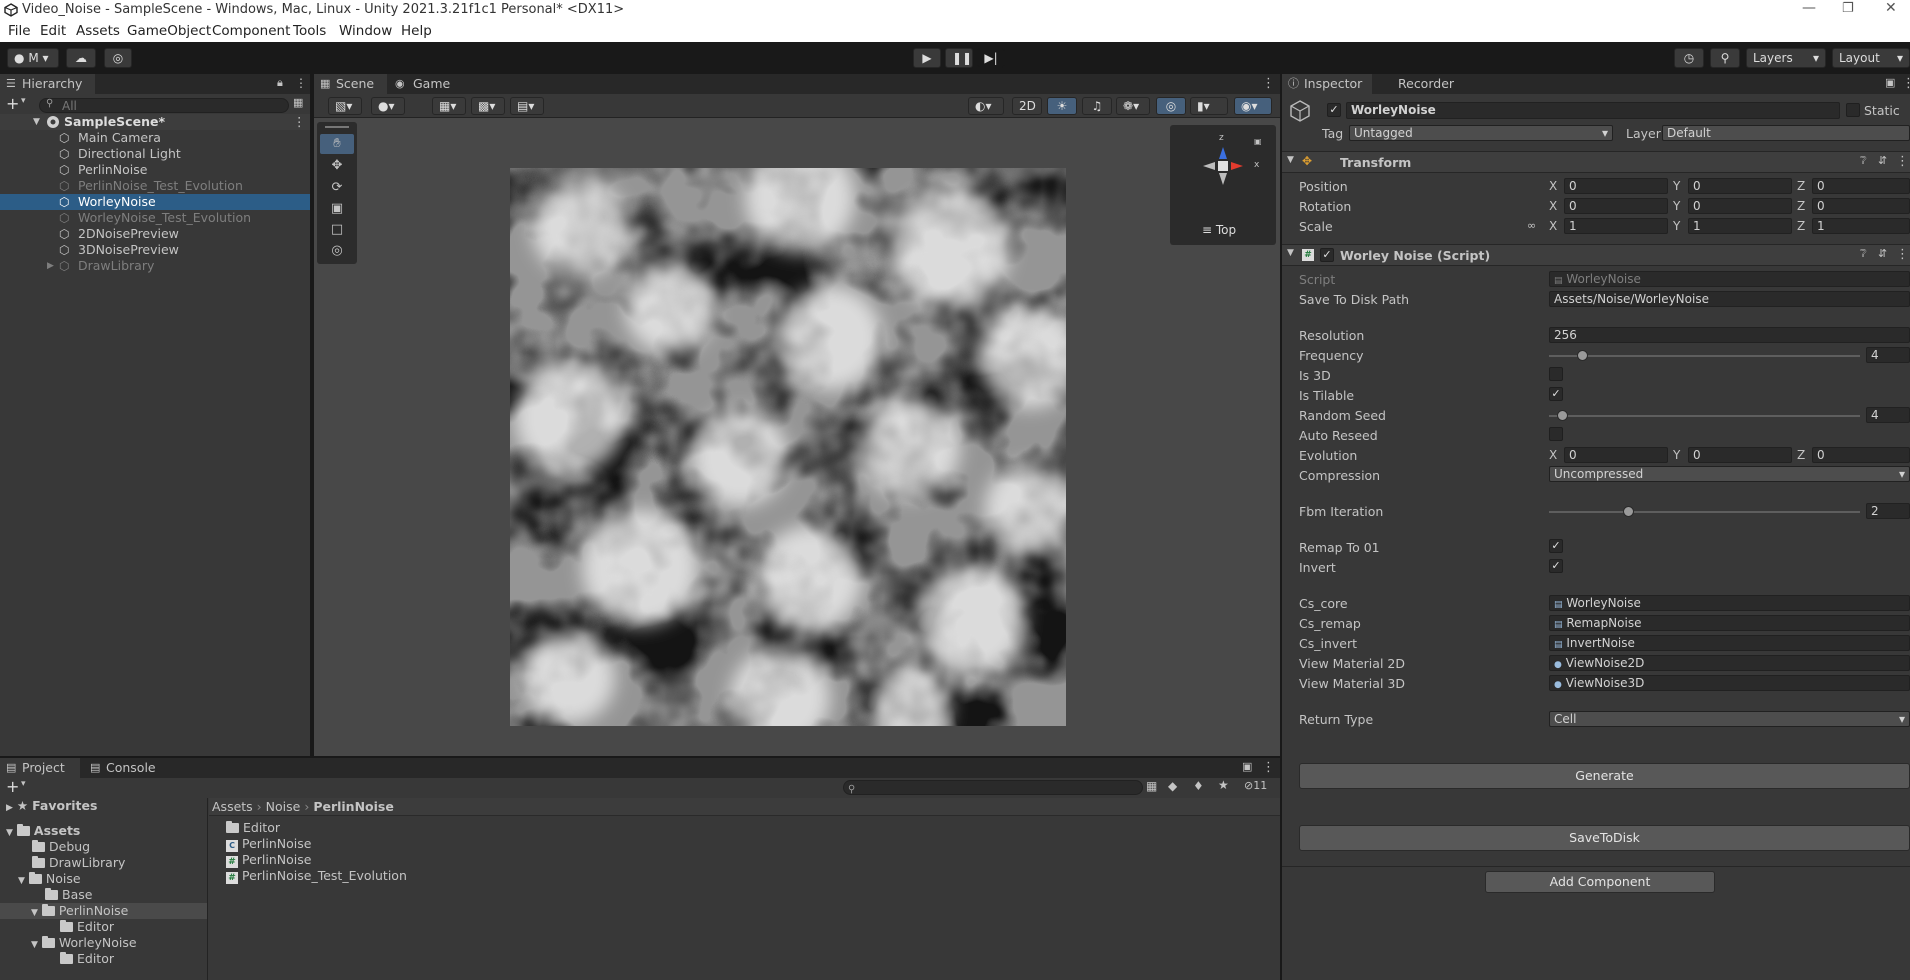 This screenshot has height=980, width=1910. Describe the element at coordinates (1861, 186) in the screenshot. I see `position-z-field: 0` at that location.